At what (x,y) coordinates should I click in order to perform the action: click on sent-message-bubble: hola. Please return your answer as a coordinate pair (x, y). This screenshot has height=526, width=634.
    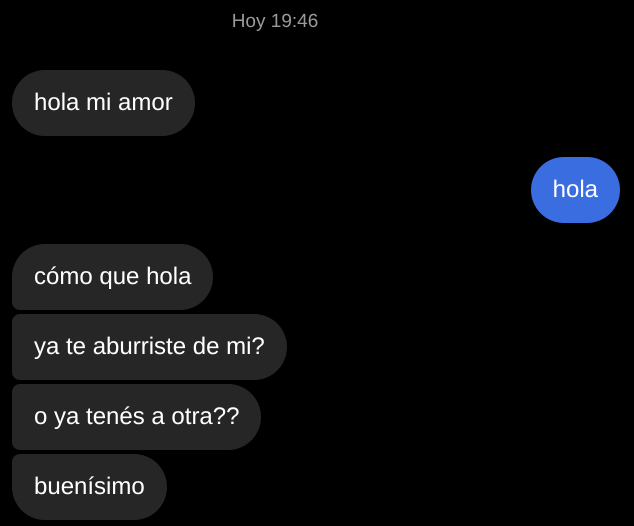
    Looking at the image, I should click on (575, 190).